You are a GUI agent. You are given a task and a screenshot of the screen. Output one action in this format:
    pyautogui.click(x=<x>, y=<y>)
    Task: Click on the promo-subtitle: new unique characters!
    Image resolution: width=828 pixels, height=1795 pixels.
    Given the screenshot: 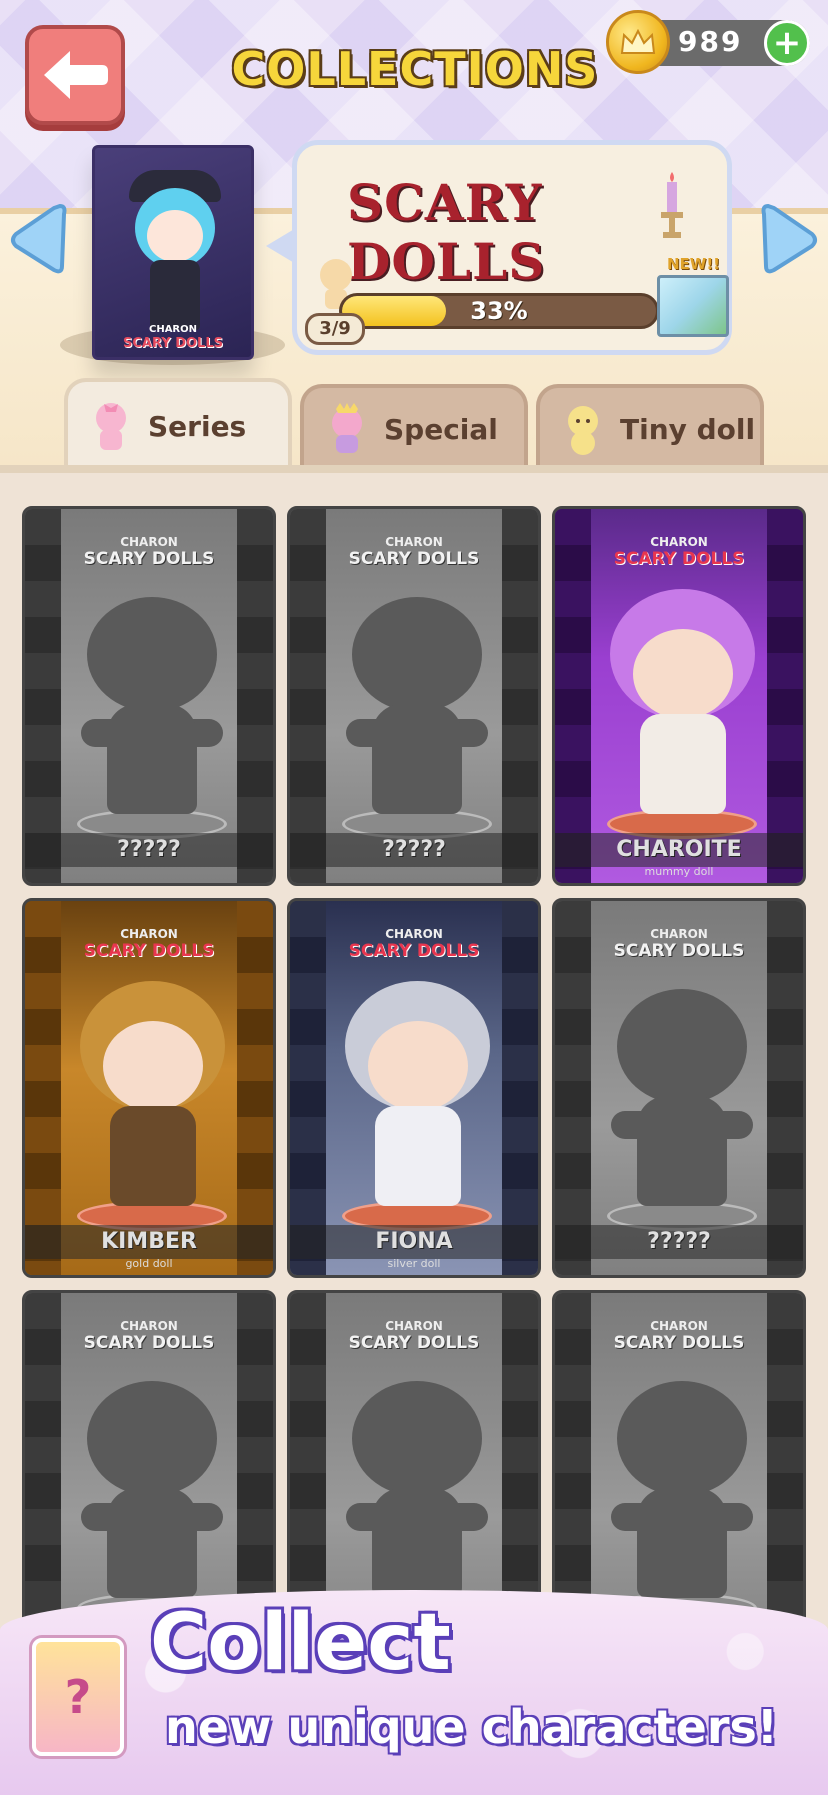 What is the action you would take?
    pyautogui.click(x=471, y=1727)
    